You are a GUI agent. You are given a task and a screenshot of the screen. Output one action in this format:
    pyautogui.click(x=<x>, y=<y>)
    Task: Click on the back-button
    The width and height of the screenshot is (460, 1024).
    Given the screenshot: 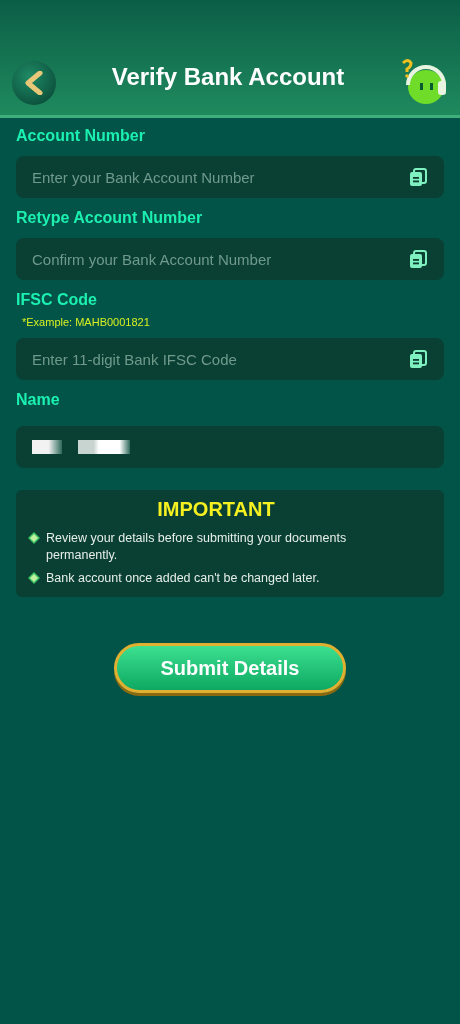 What is the action you would take?
    pyautogui.click(x=34, y=83)
    